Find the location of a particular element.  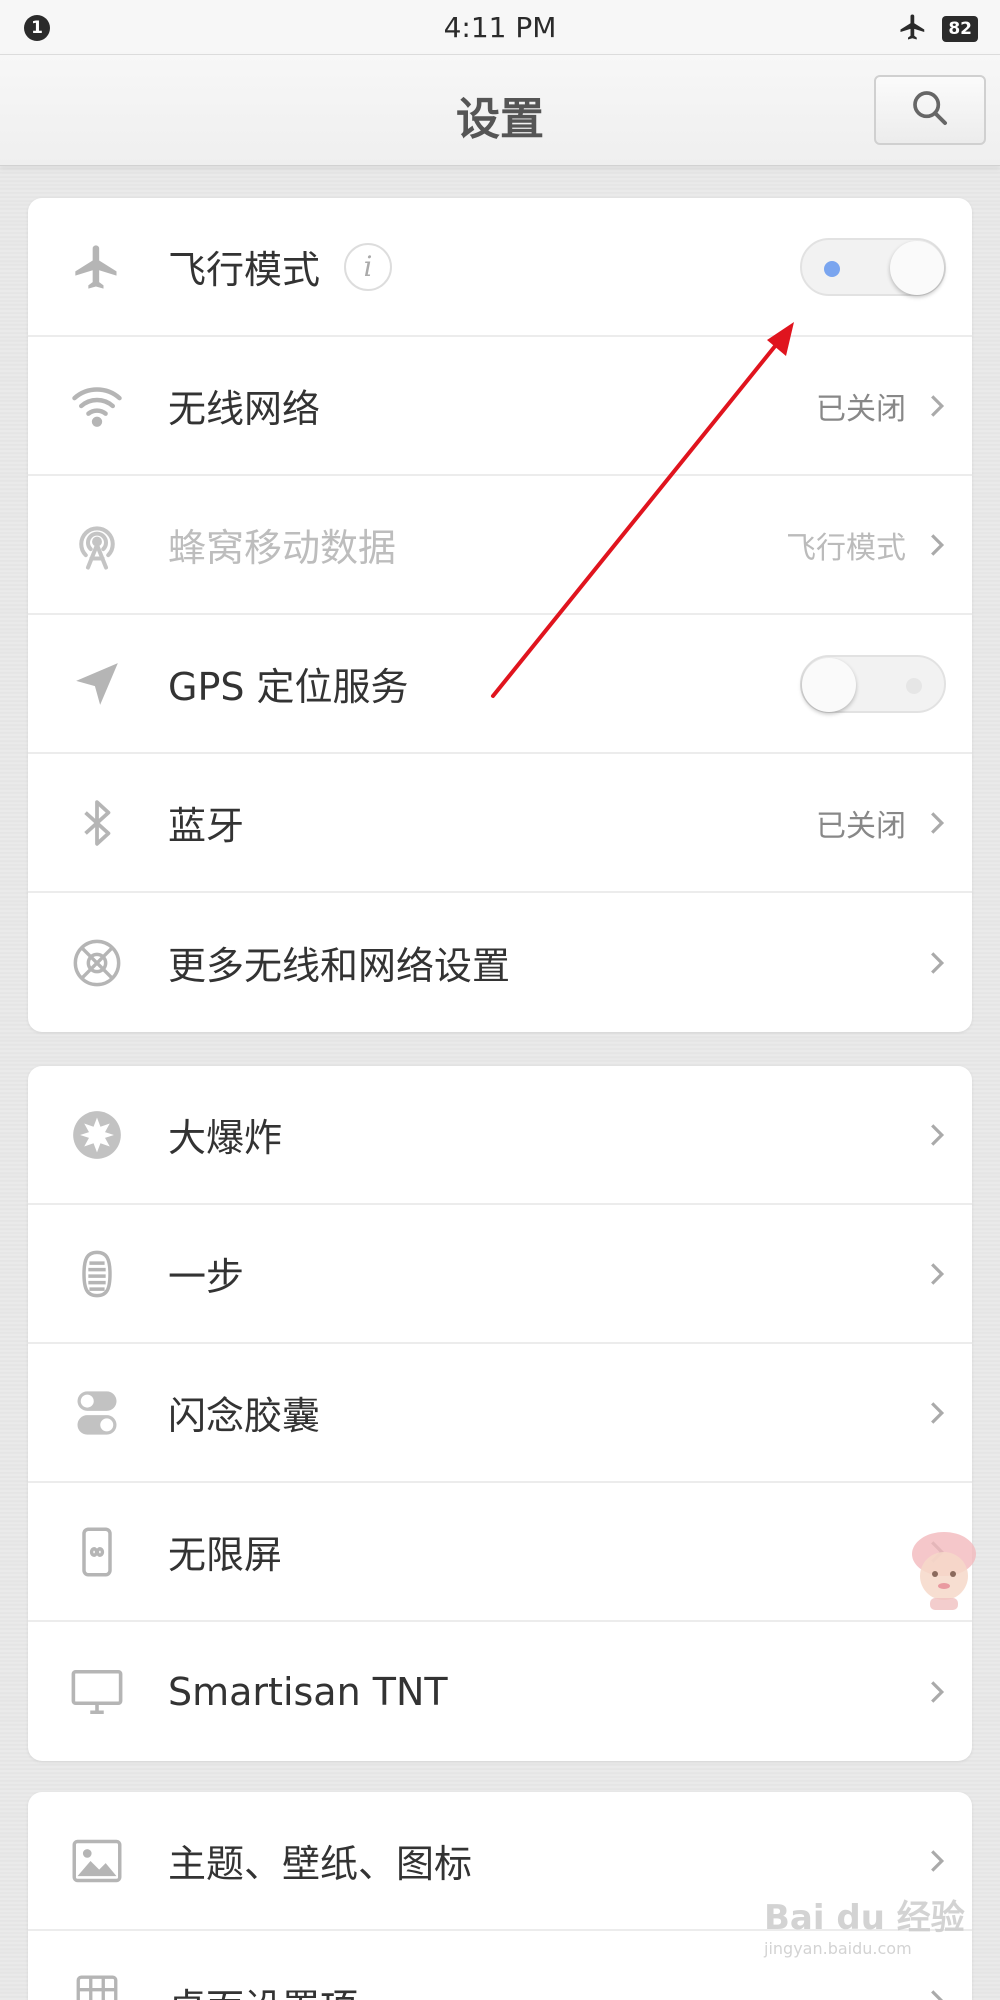

search-button is located at coordinates (930, 110).